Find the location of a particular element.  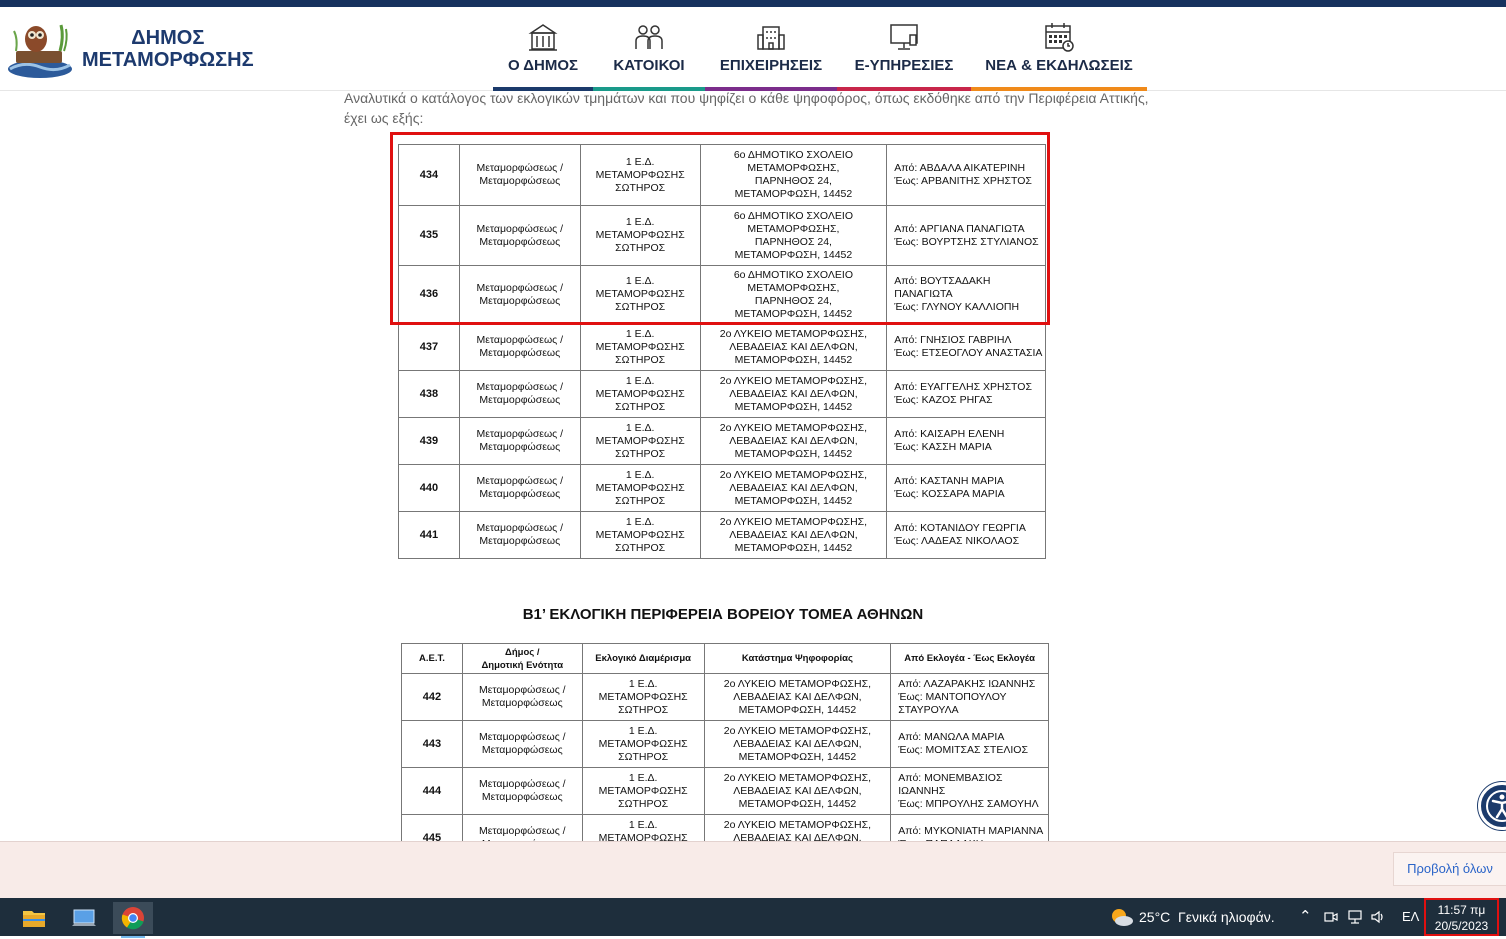

cell-line: Από: ΛΑΖΑΡΑΚΗΣ ΙΩΑΝΝΗΣ is located at coordinates (967, 683).